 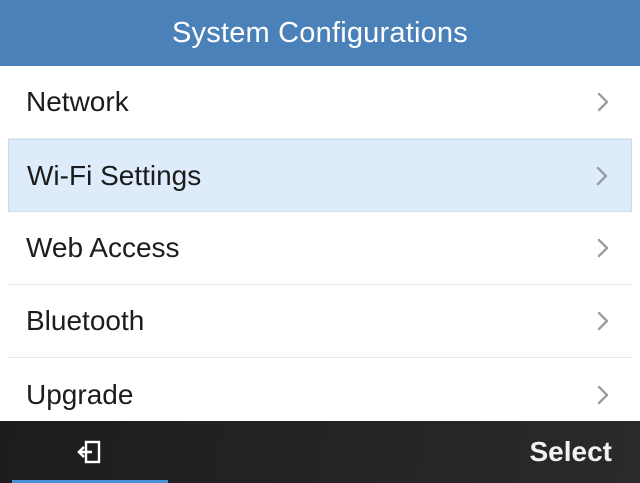 What do you see at coordinates (320, 248) in the screenshot?
I see `menu-item-web-access: Web Access` at bounding box center [320, 248].